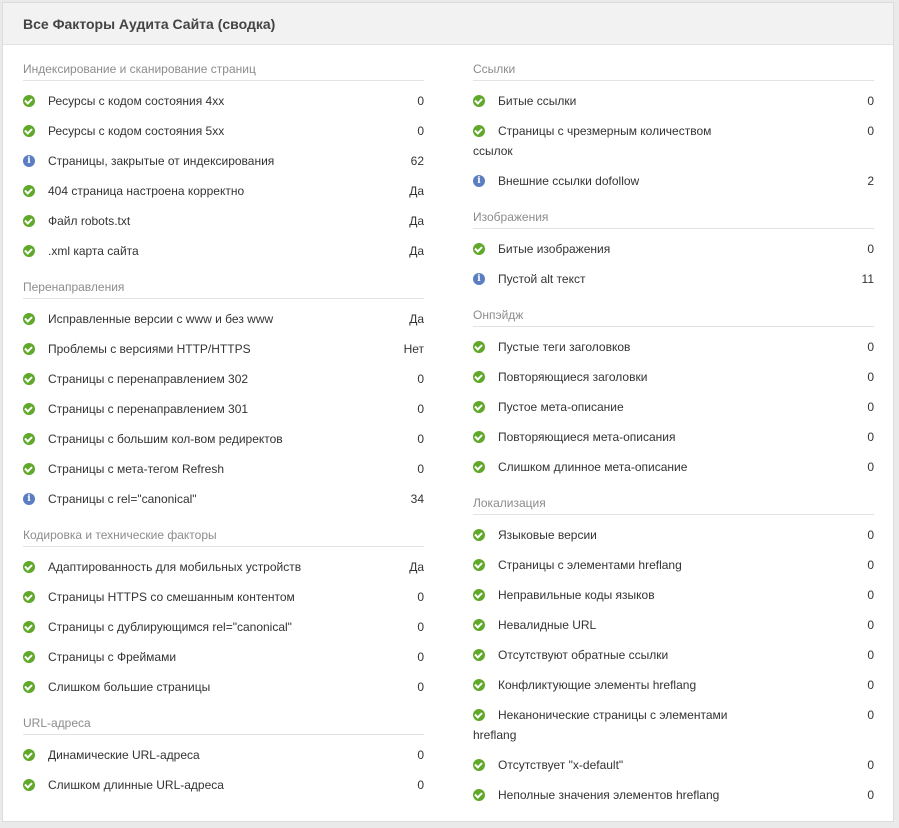 This screenshot has height=828, width=899. I want to click on audit-factor-row: Страницы с большим кол-вом редиректов 0, so click(223, 444).